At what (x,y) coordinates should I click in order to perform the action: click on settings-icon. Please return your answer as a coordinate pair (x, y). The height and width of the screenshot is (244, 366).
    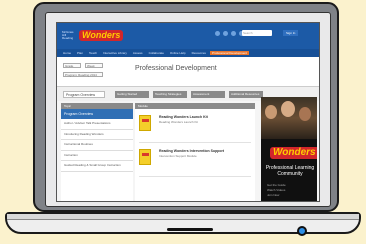
    Looking at the image, I should click on (233, 33).